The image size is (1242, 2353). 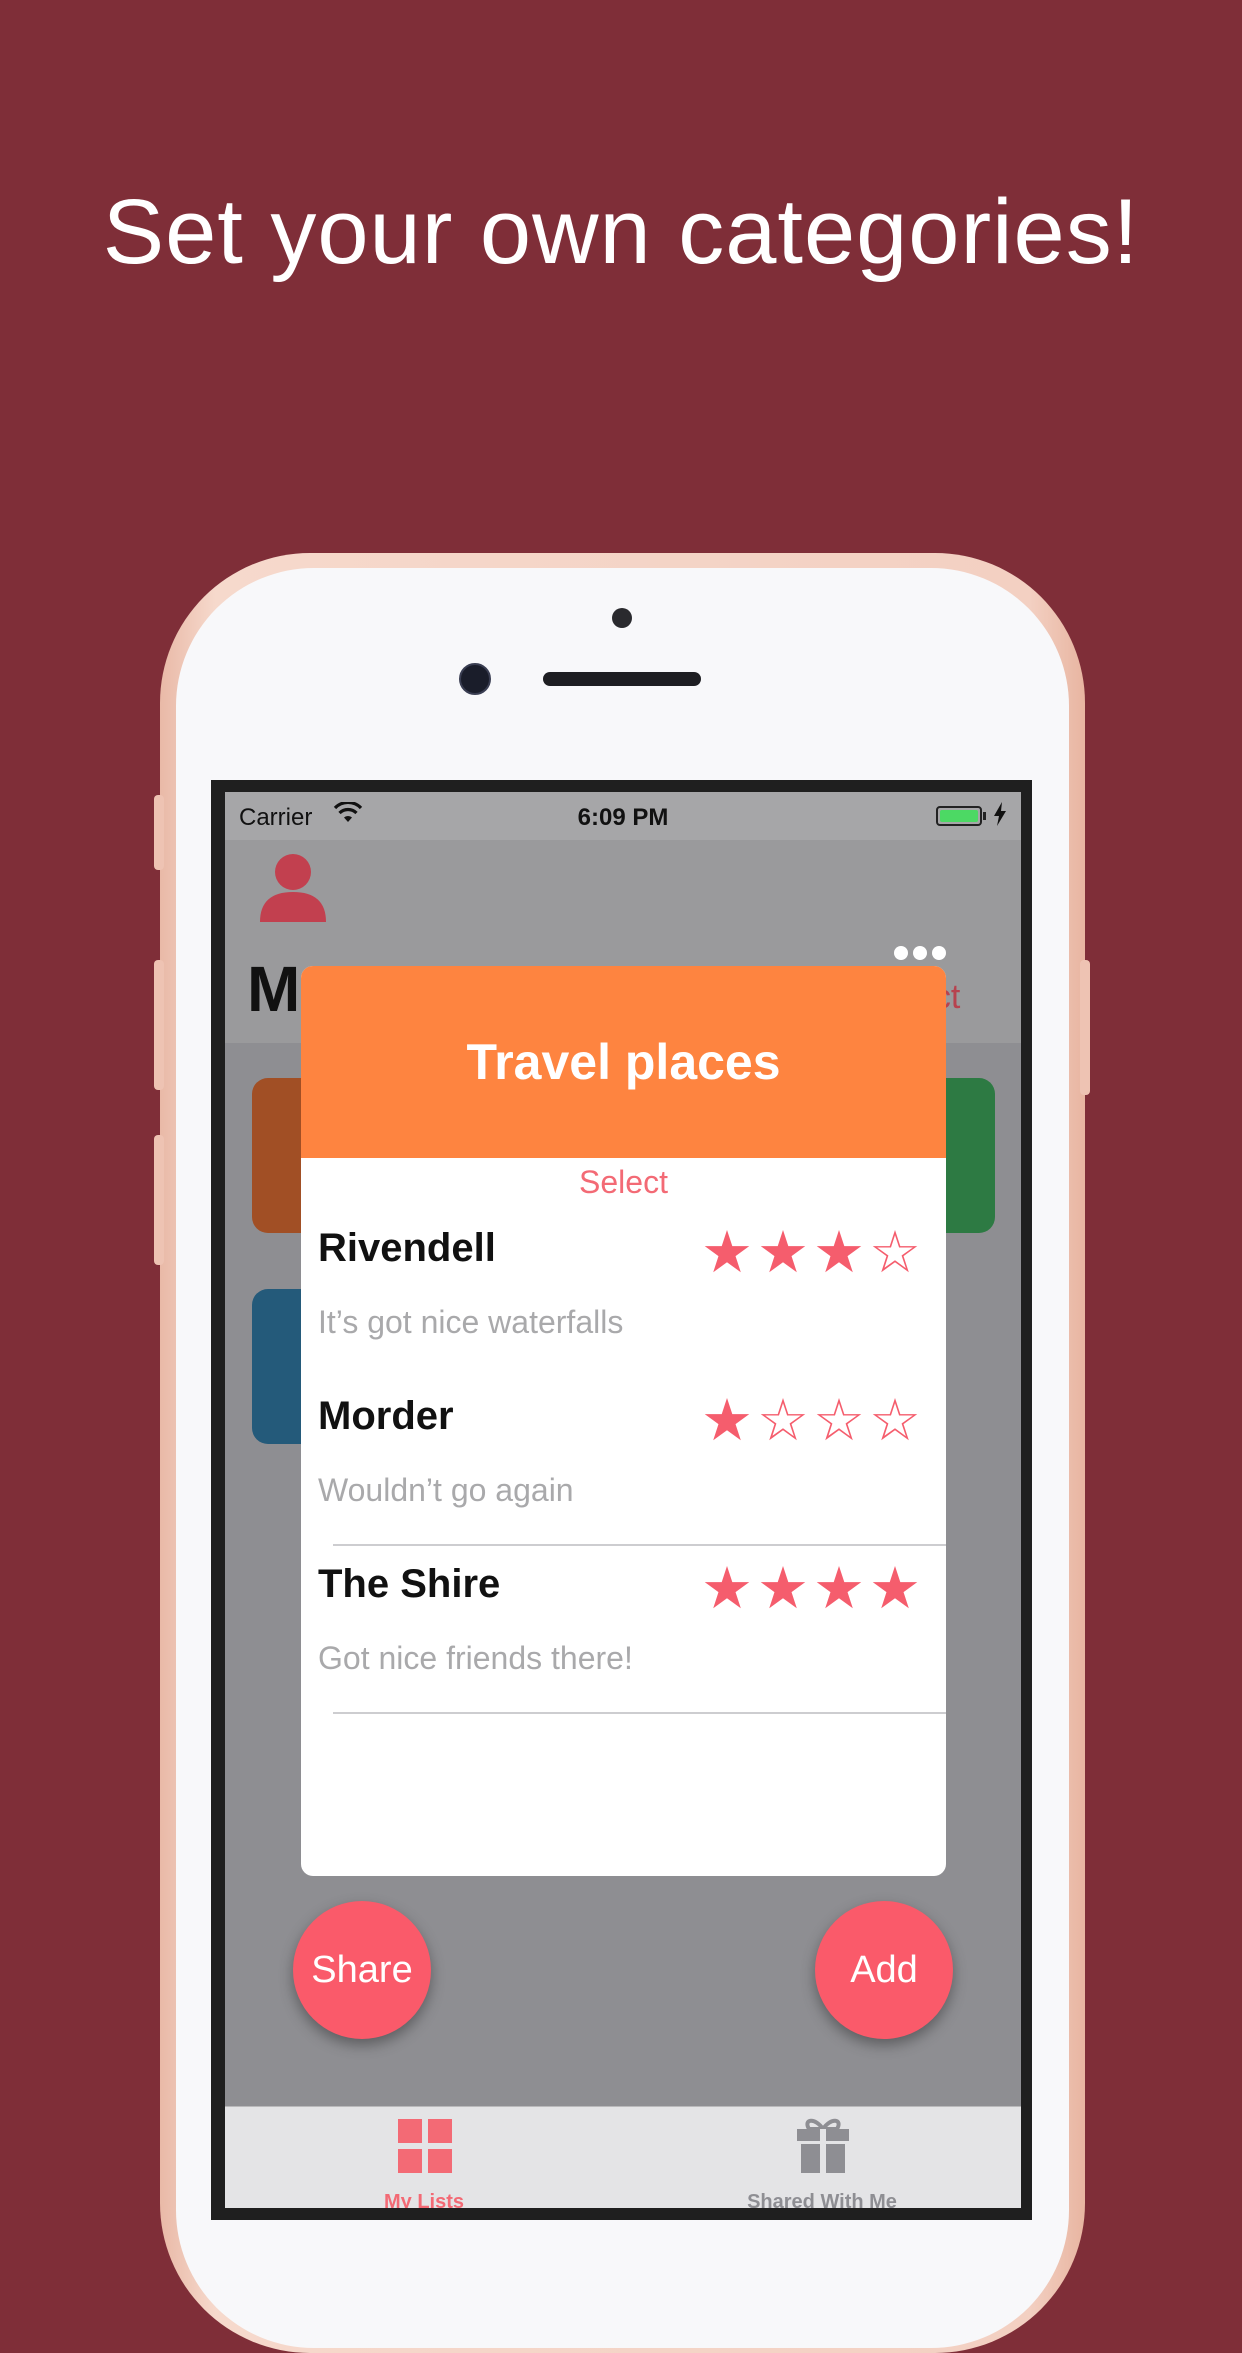 What do you see at coordinates (362, 1970) in the screenshot?
I see `share-button: Share` at bounding box center [362, 1970].